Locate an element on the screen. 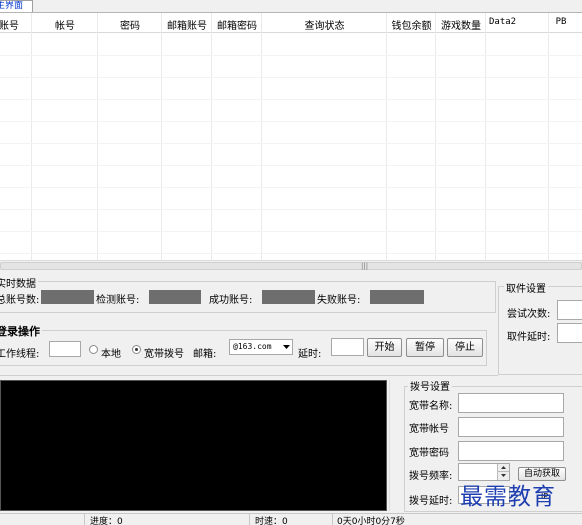 The image size is (582, 525). local-label: 本地 is located at coordinates (111, 354).